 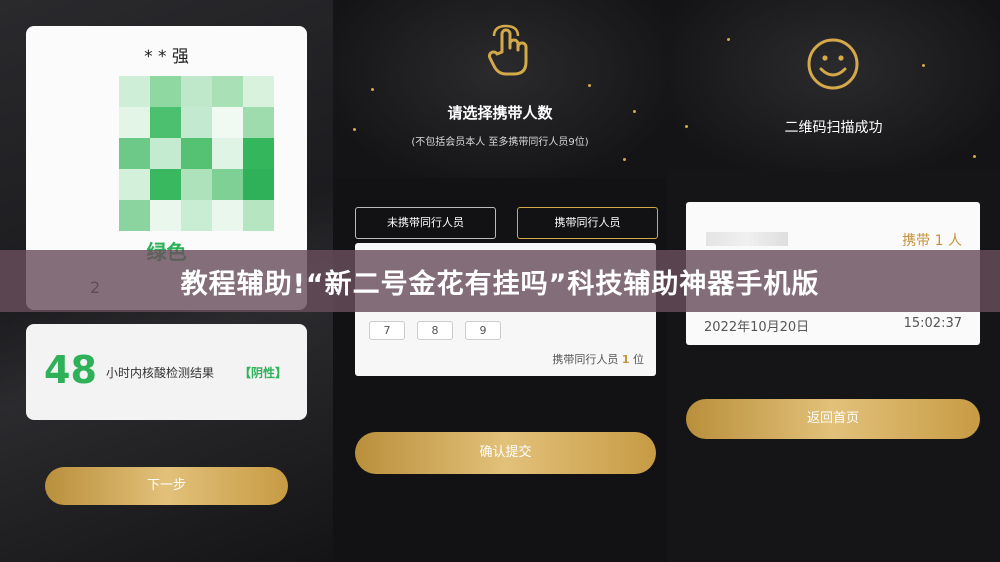 I want to click on scan-time: 15:02:37, so click(x=932, y=323).